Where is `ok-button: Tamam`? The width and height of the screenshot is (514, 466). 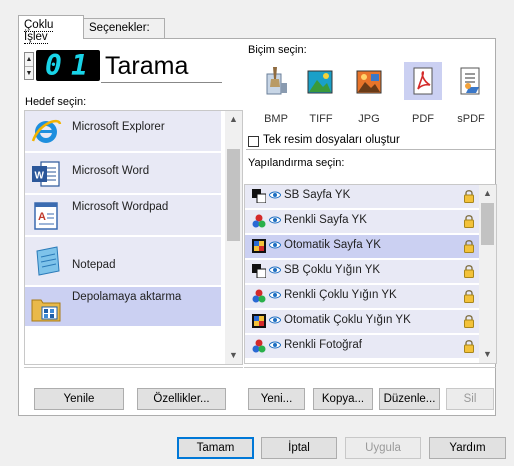
ok-button: Tamam is located at coordinates (215, 448).